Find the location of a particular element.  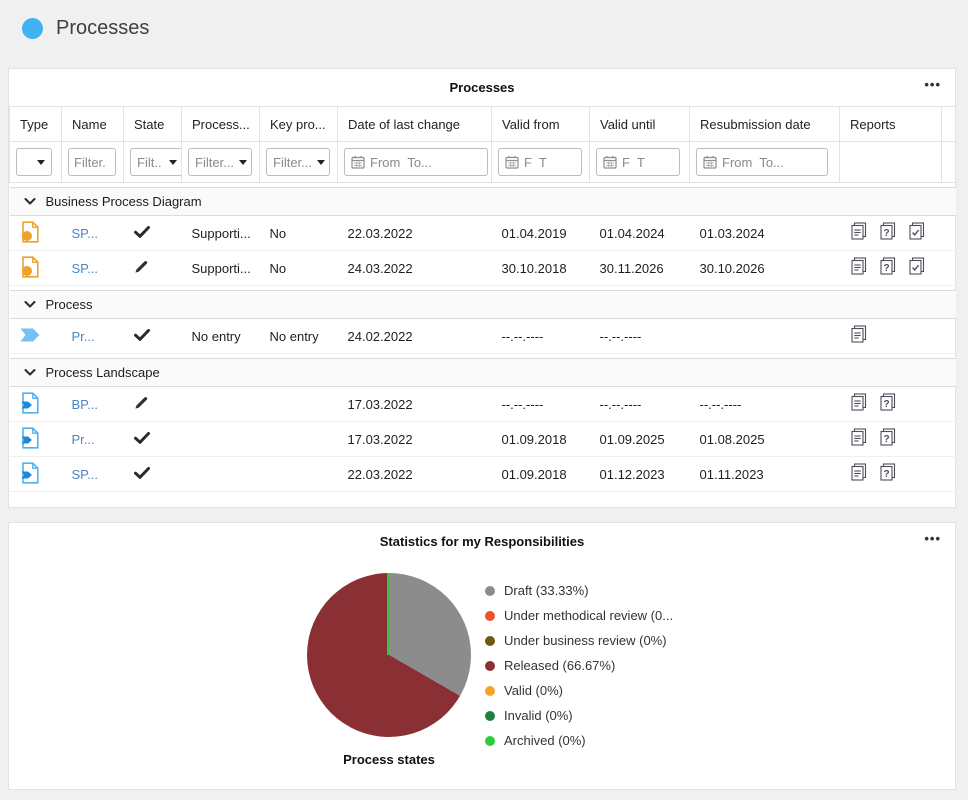

legend-item-under-business-review: Under business review (0%) is located at coordinates (579, 640).